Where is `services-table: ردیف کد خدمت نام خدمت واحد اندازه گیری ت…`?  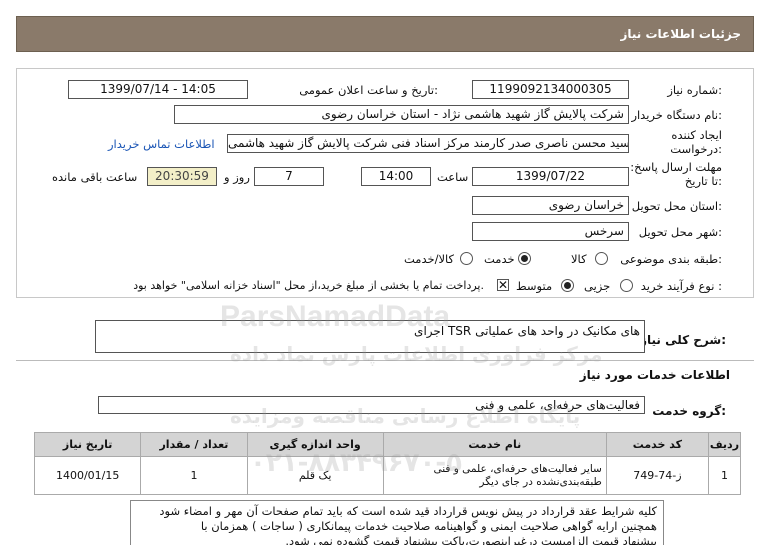
services-table: ردیف کد خدمت نام خدمت واحد اندازه گیری ت… is located at coordinates (387, 463).